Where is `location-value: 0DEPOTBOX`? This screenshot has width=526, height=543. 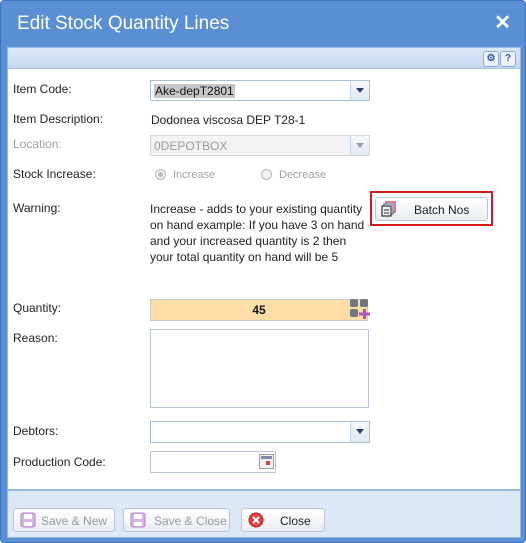 location-value: 0DEPOTBOX is located at coordinates (191, 146).